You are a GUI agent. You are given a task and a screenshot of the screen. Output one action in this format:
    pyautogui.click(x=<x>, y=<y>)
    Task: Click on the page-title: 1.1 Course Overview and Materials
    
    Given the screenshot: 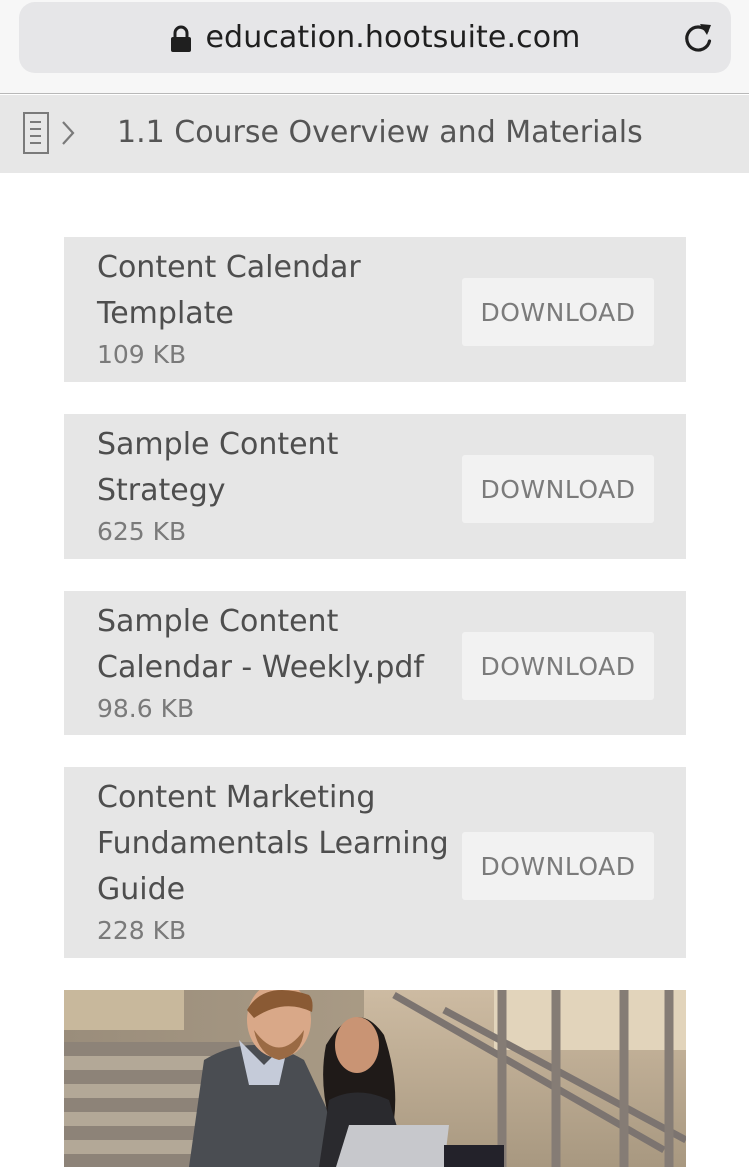 What is the action you would take?
    pyautogui.click(x=380, y=132)
    